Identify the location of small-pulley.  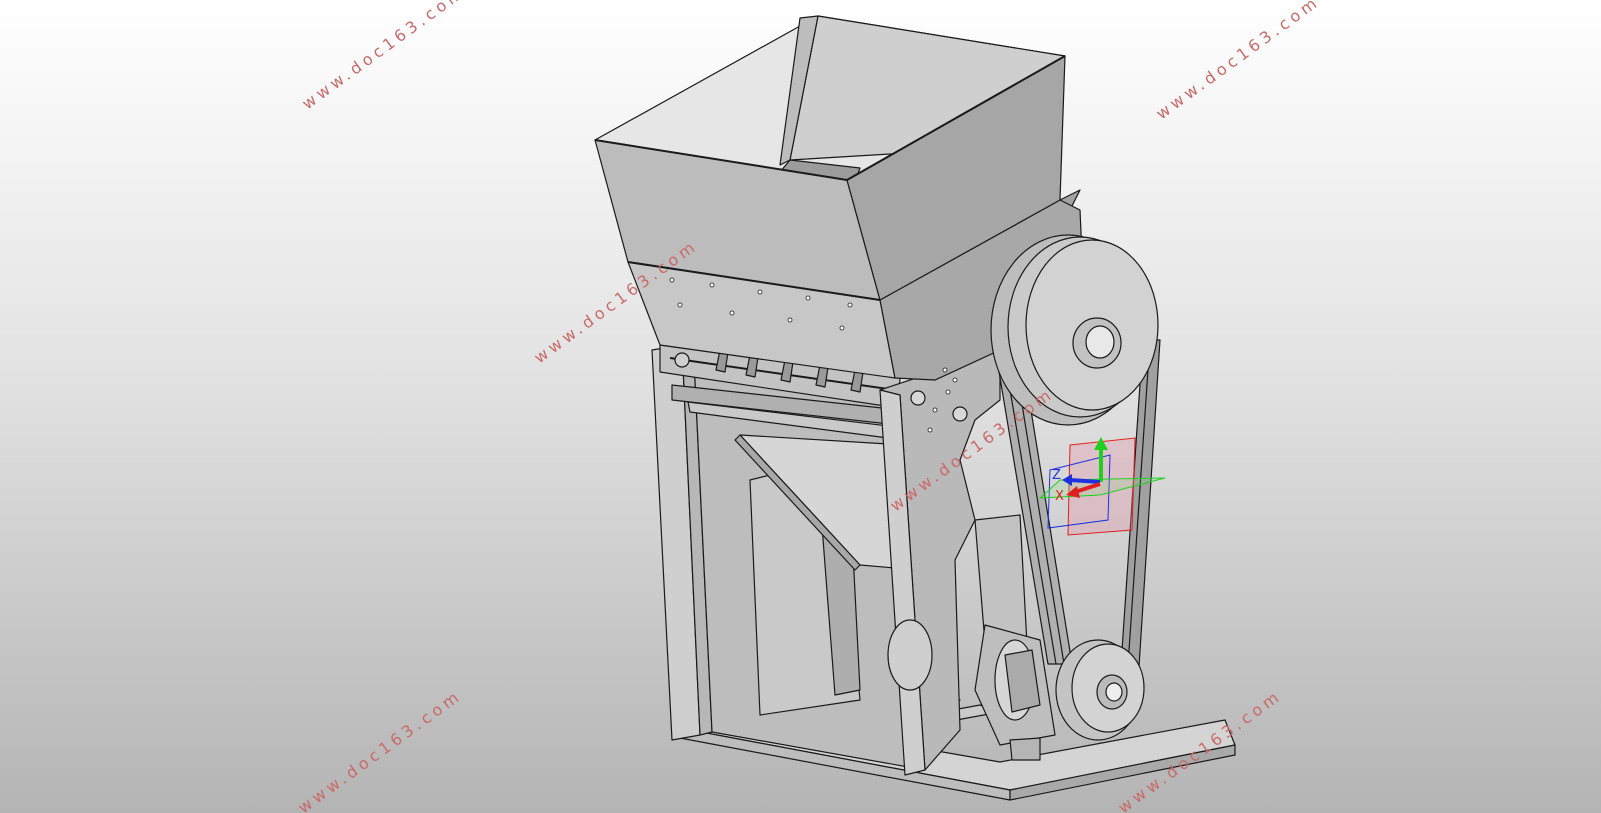
(1100, 690).